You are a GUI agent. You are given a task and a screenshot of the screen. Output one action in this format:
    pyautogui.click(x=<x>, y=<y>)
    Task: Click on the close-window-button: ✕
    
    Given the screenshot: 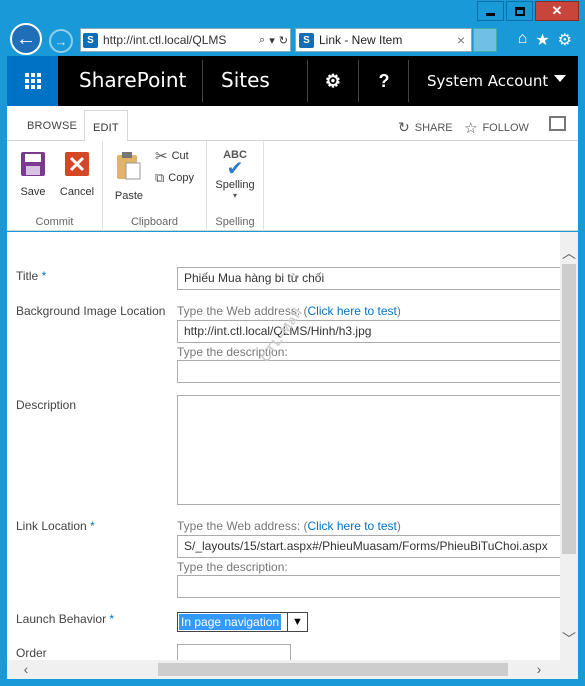 What is the action you would take?
    pyautogui.click(x=557, y=11)
    